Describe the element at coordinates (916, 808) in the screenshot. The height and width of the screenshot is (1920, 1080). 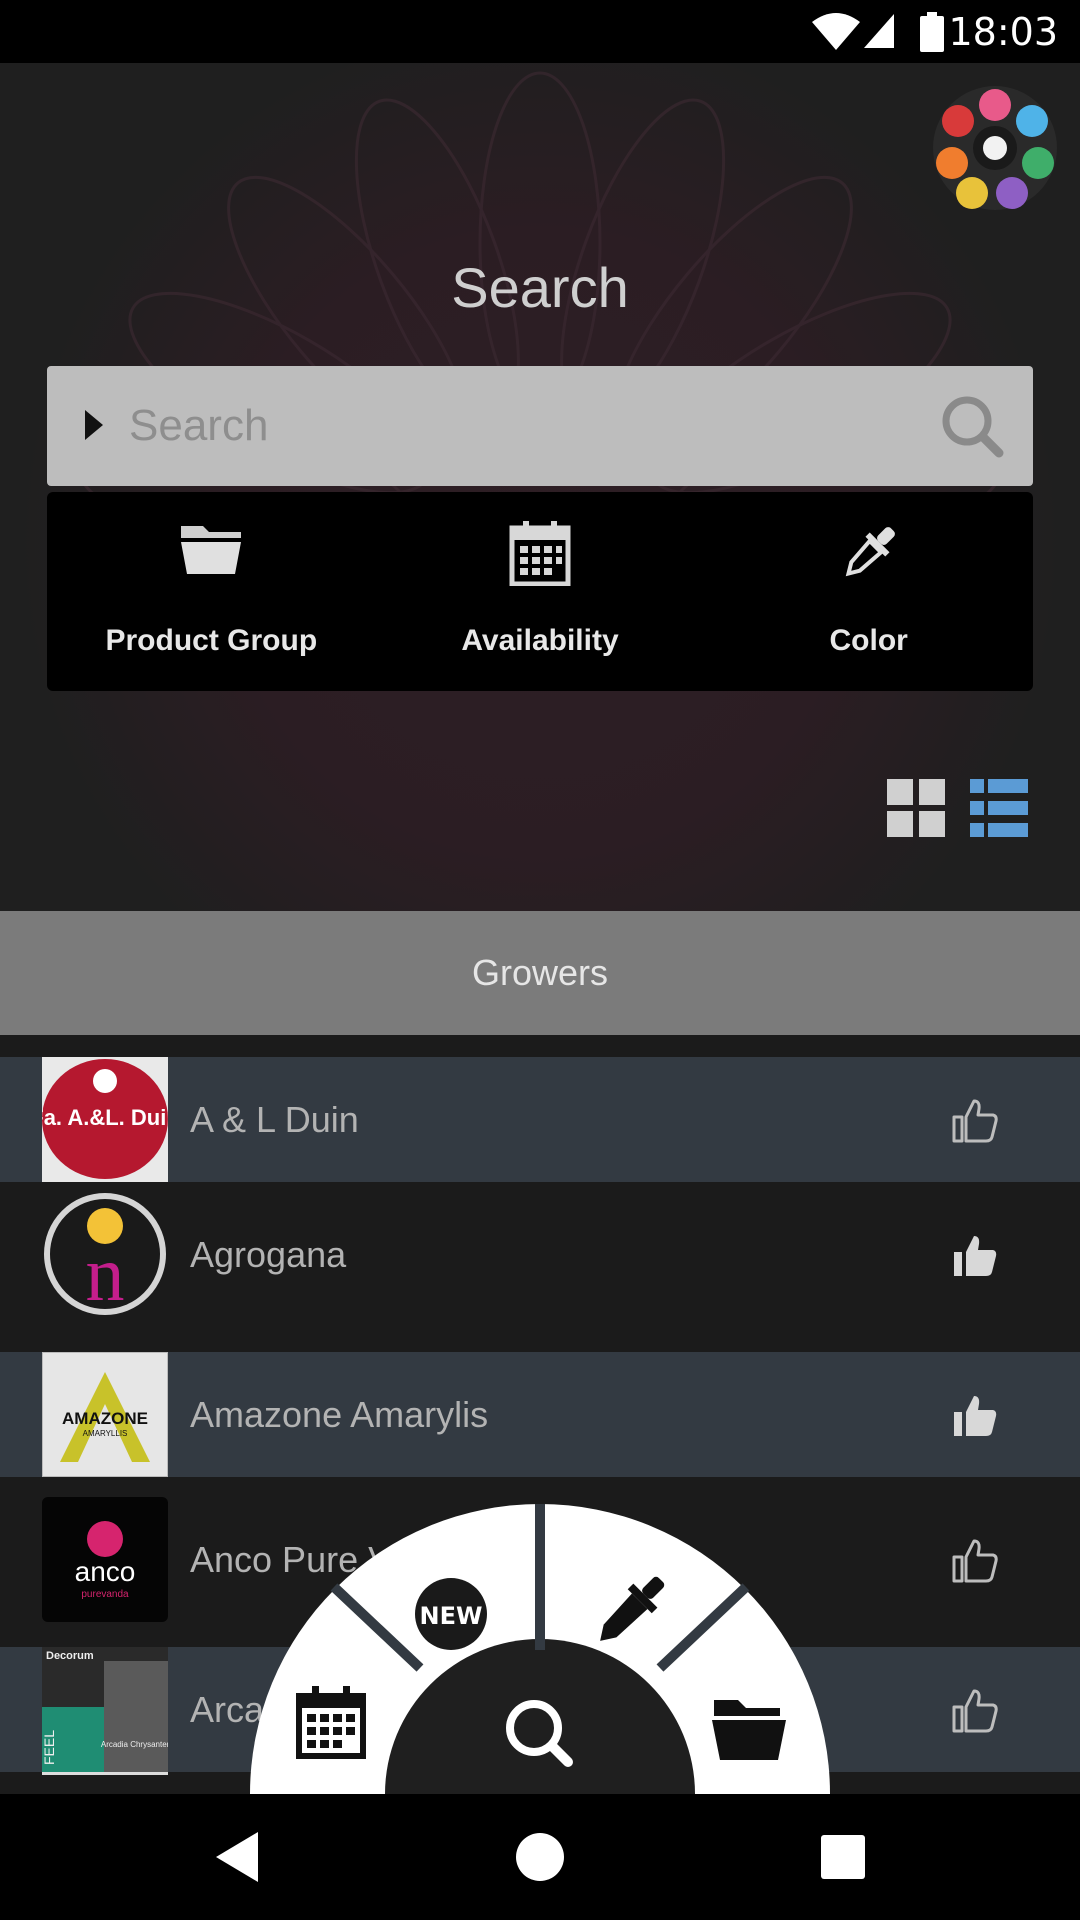
I see `grid-view-icon` at that location.